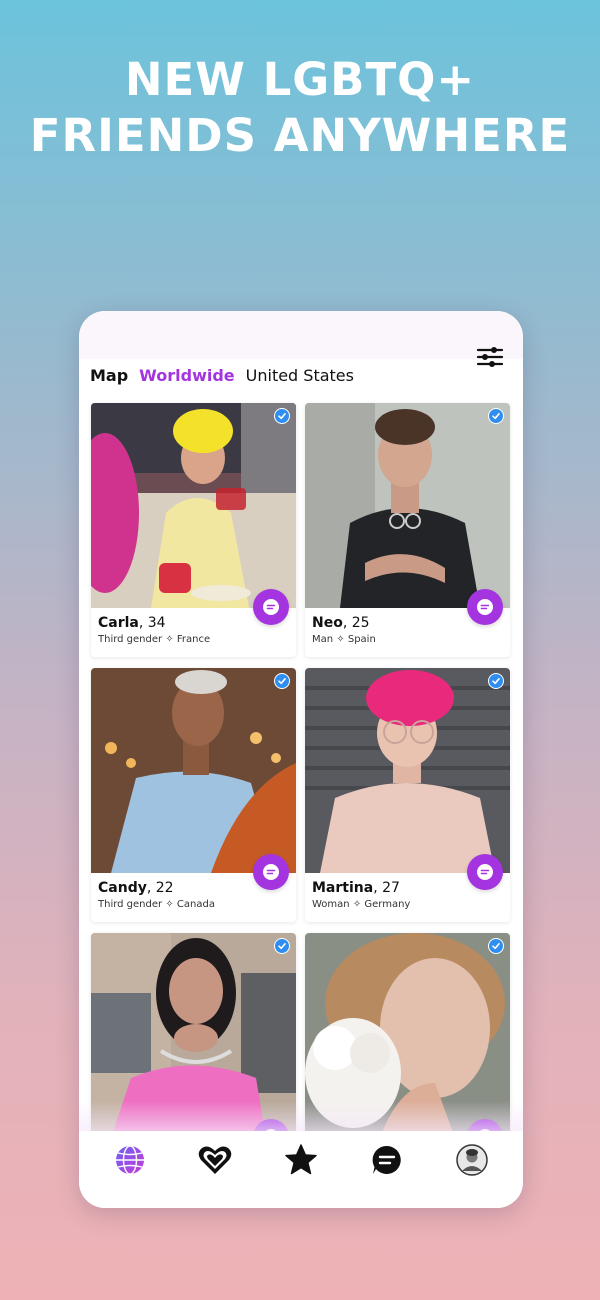  I want to click on location-tabs: Map Worldwide United States, so click(222, 375).